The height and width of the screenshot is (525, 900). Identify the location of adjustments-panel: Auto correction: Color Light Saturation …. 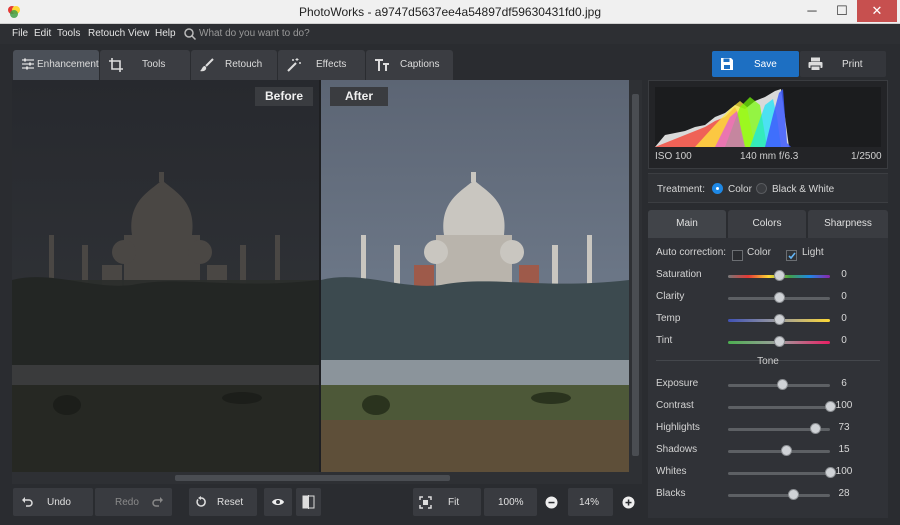
(768, 378).